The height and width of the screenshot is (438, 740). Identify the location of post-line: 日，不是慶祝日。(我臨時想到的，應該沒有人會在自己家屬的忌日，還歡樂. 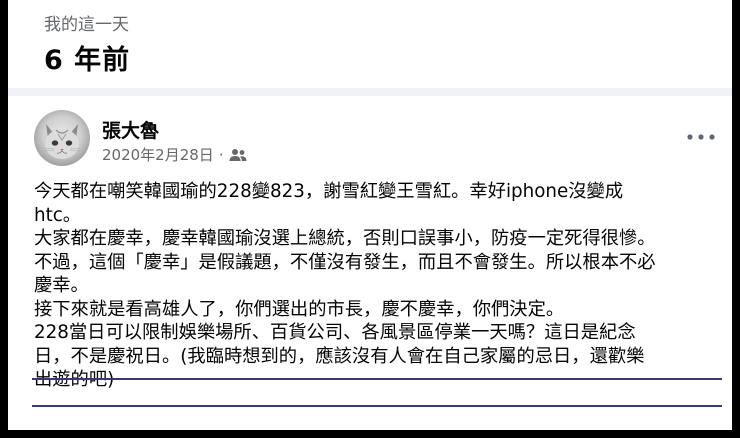
(339, 356).